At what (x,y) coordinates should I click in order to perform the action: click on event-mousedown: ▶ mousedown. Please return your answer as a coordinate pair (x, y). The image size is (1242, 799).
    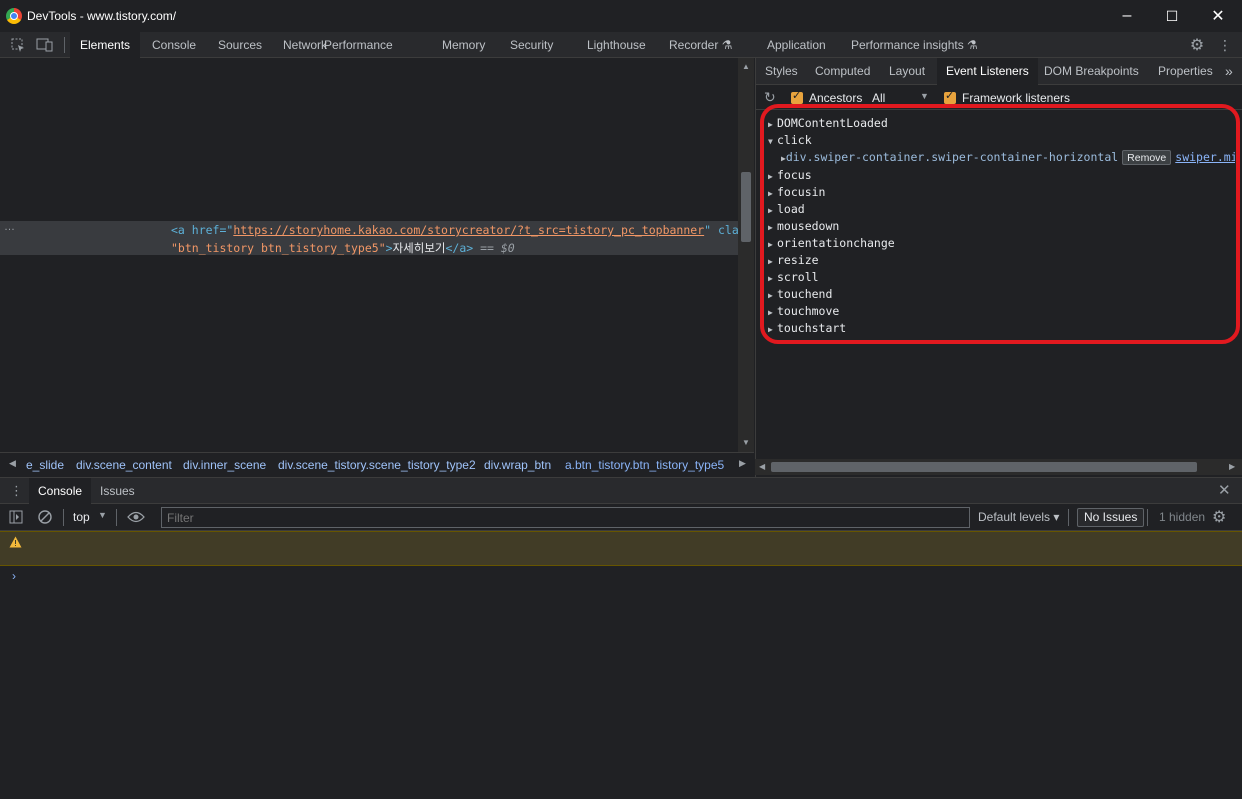
    Looking at the image, I should click on (803, 227).